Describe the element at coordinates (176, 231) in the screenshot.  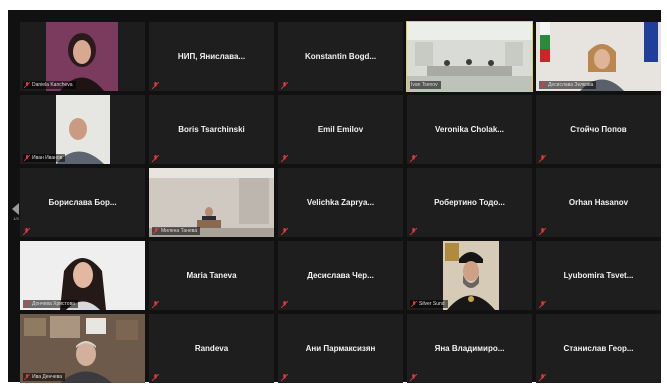
I see `video-name-label: Милена Танева` at that location.